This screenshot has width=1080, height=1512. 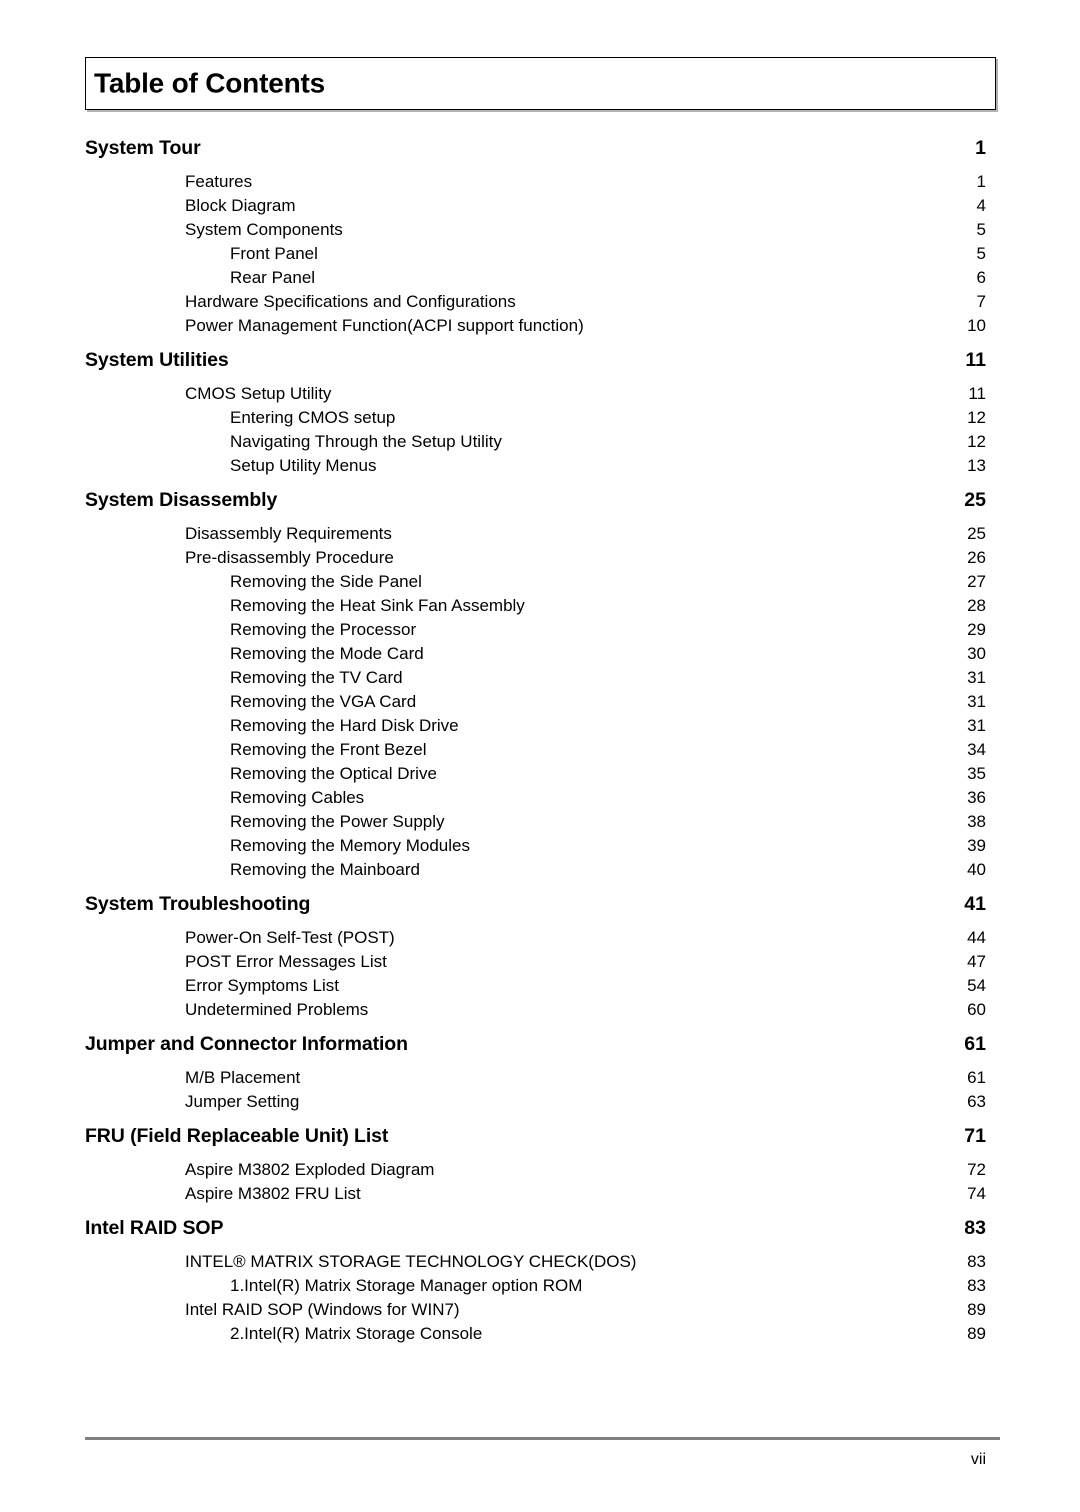 I want to click on toc-entry-label: Error Symptoms List, so click(x=262, y=985).